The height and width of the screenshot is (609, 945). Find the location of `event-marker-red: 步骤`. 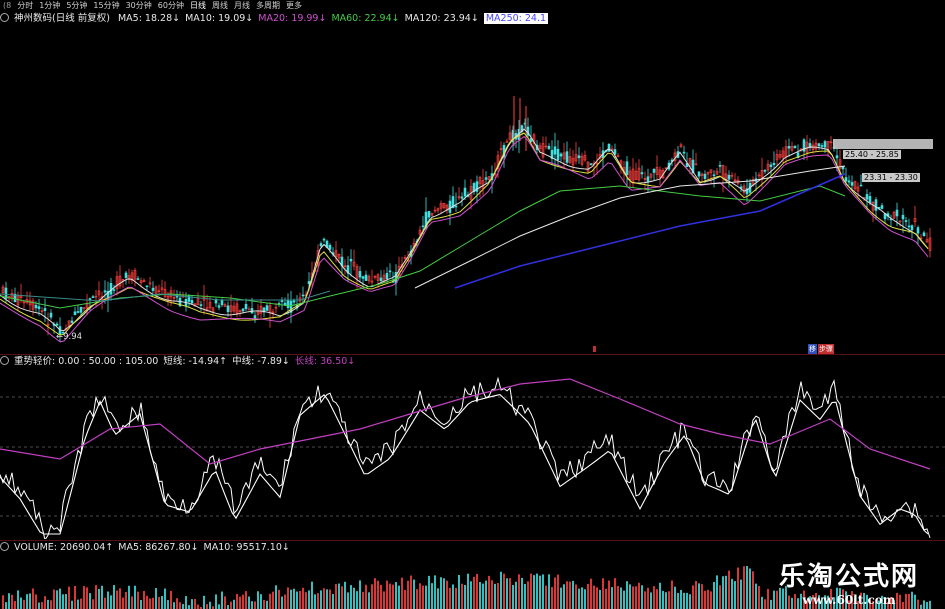

event-marker-red: 步骤 is located at coordinates (826, 349).